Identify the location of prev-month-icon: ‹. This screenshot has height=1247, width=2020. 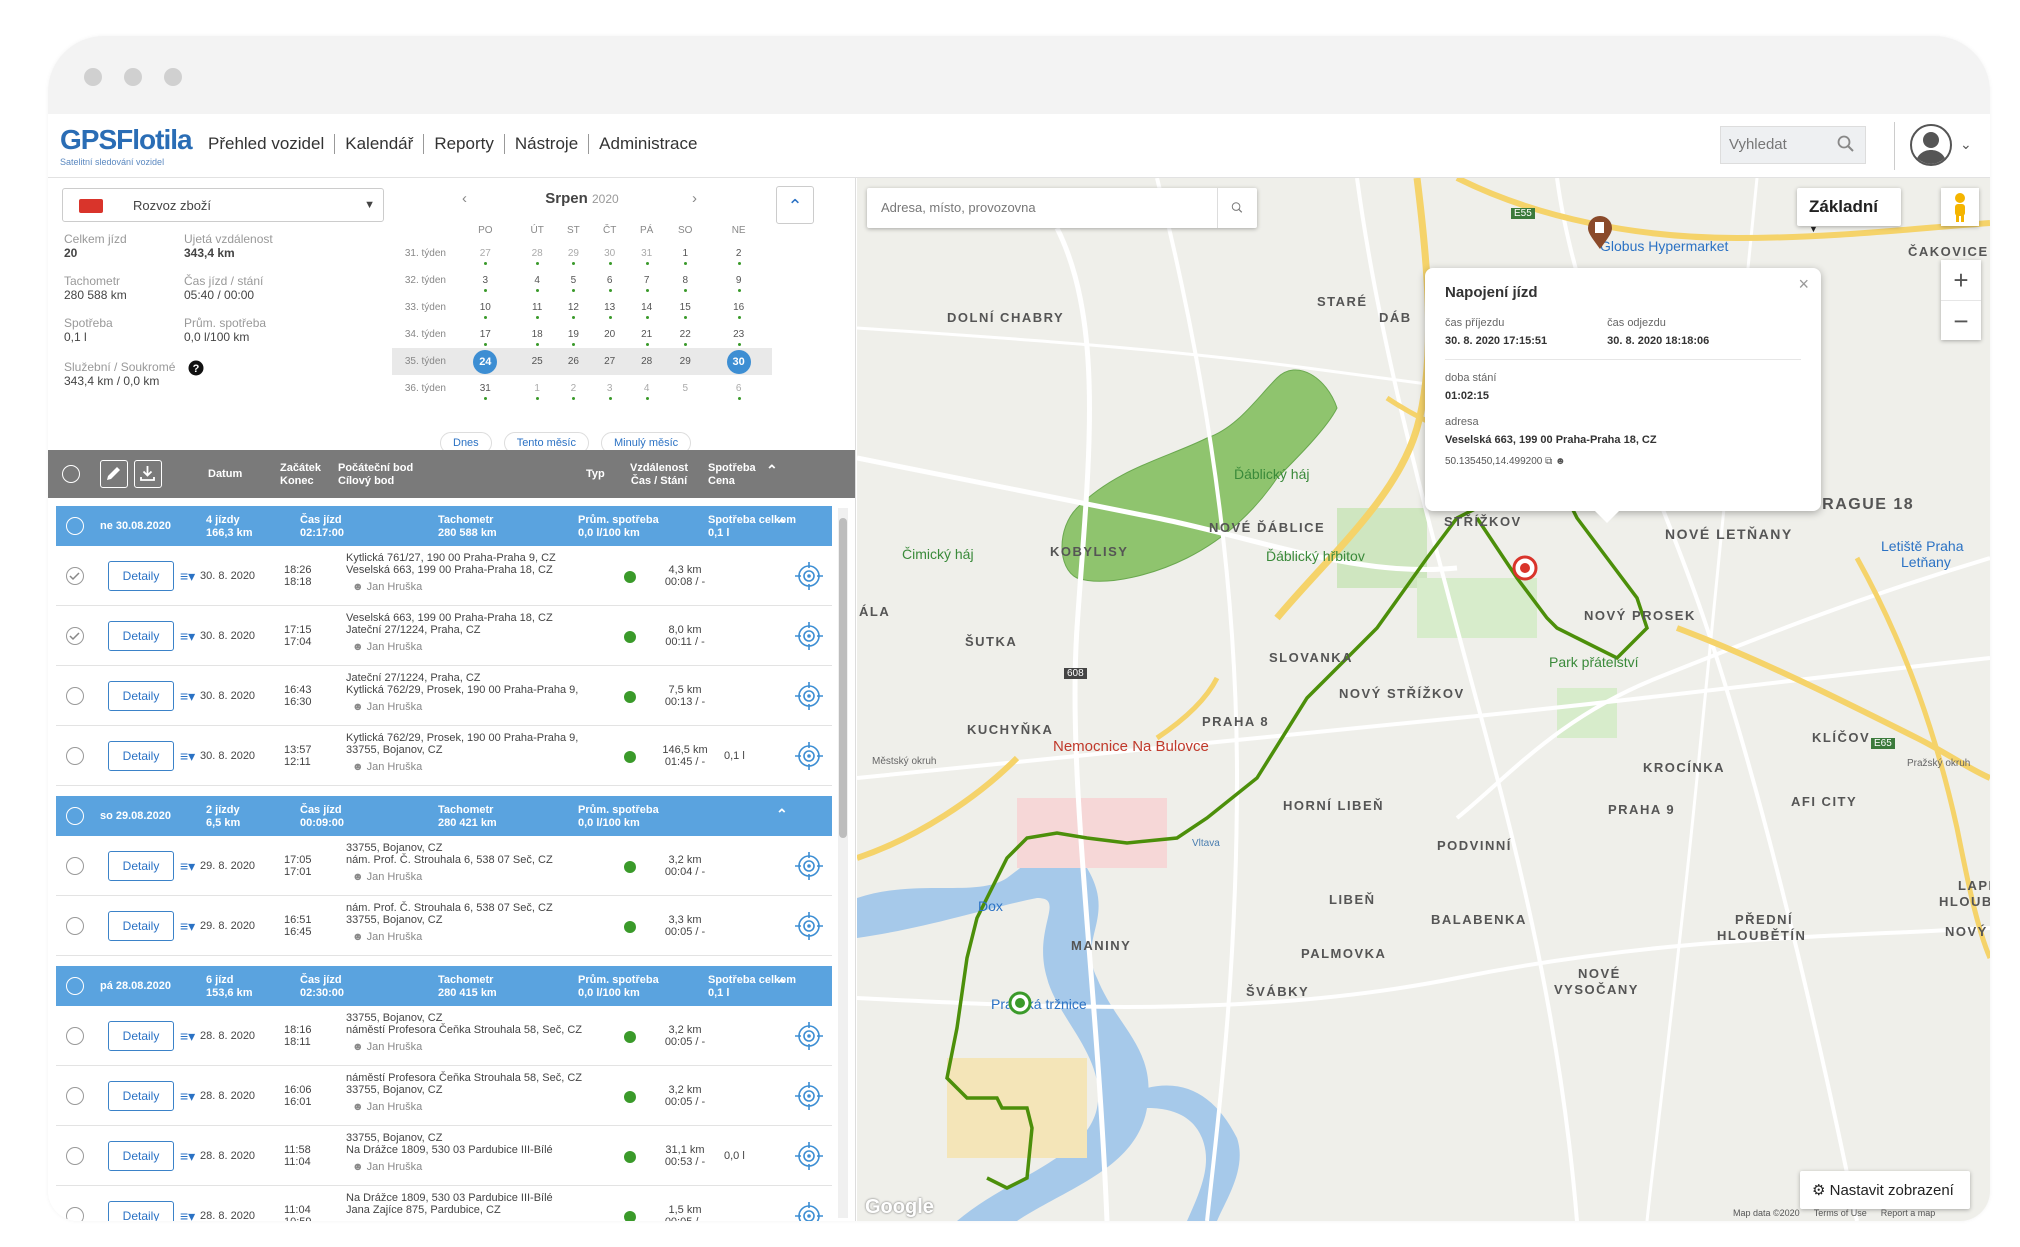
(464, 198).